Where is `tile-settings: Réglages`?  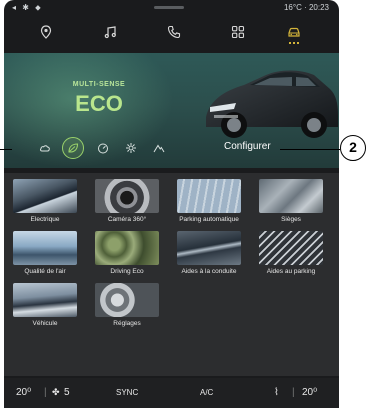 tile-settings: Réglages is located at coordinates (127, 305).